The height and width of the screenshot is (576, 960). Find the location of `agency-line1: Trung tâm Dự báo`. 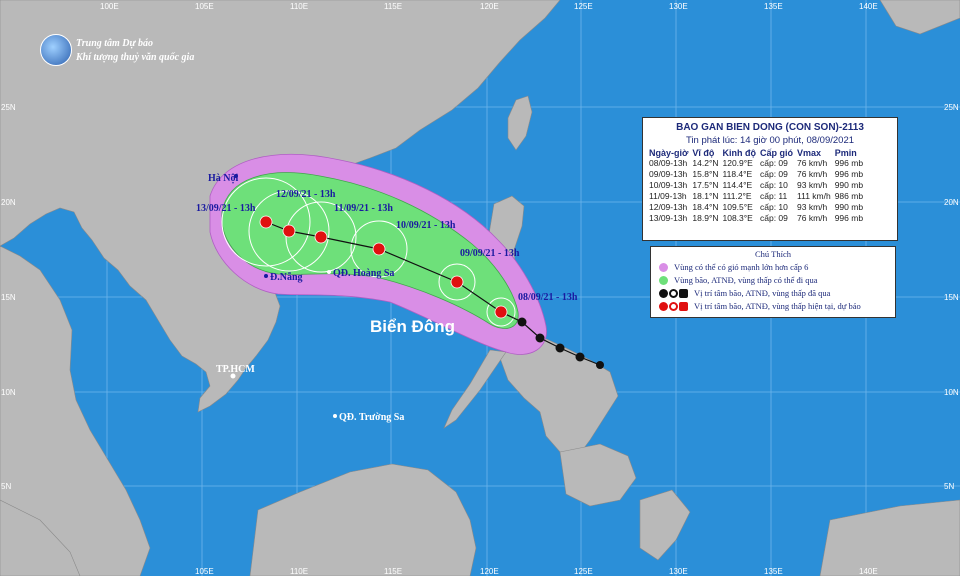

agency-line1: Trung tâm Dự báo is located at coordinates (115, 43).